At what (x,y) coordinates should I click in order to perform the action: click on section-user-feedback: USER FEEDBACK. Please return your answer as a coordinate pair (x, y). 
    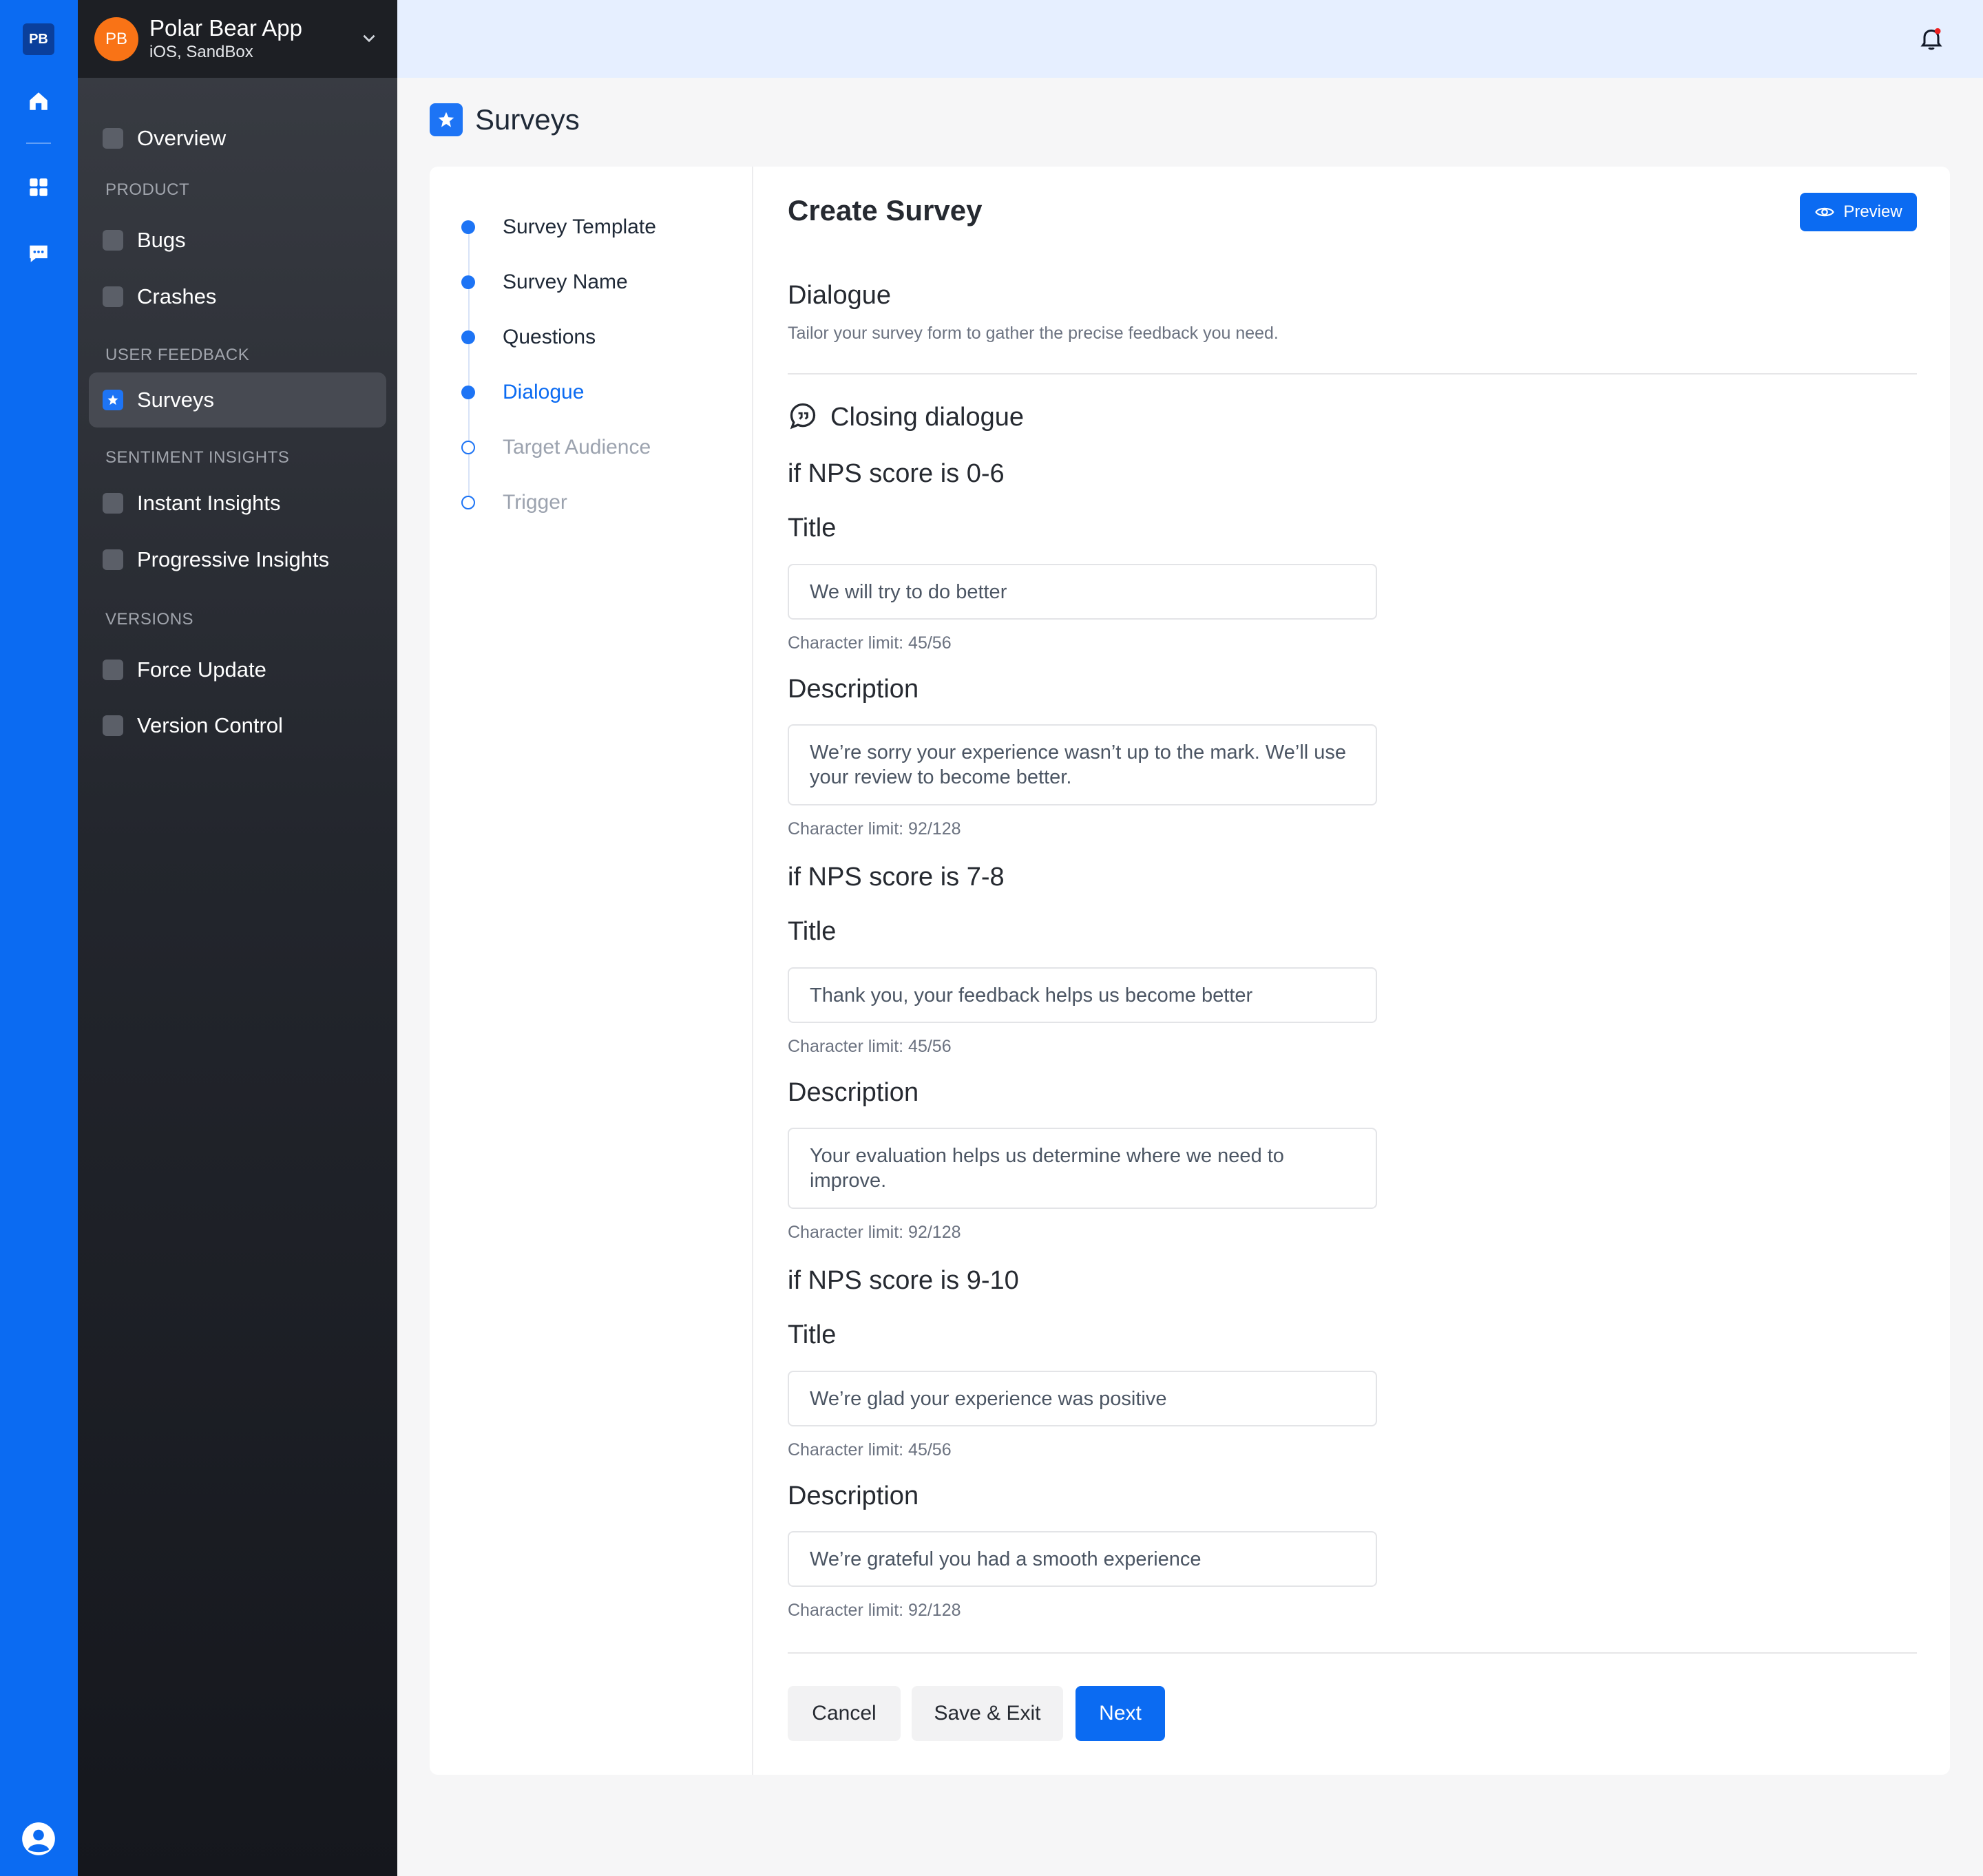
    Looking at the image, I should click on (177, 355).